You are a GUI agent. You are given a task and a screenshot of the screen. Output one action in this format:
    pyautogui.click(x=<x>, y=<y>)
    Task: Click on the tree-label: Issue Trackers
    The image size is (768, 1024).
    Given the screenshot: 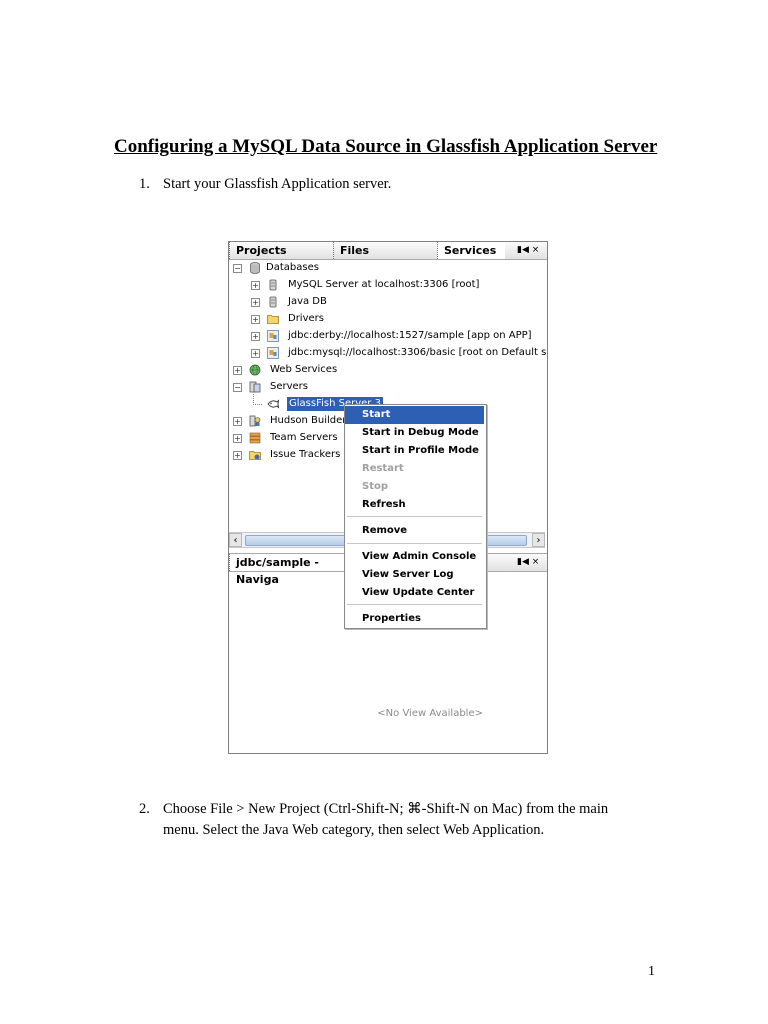 What is the action you would take?
    pyautogui.click(x=305, y=454)
    